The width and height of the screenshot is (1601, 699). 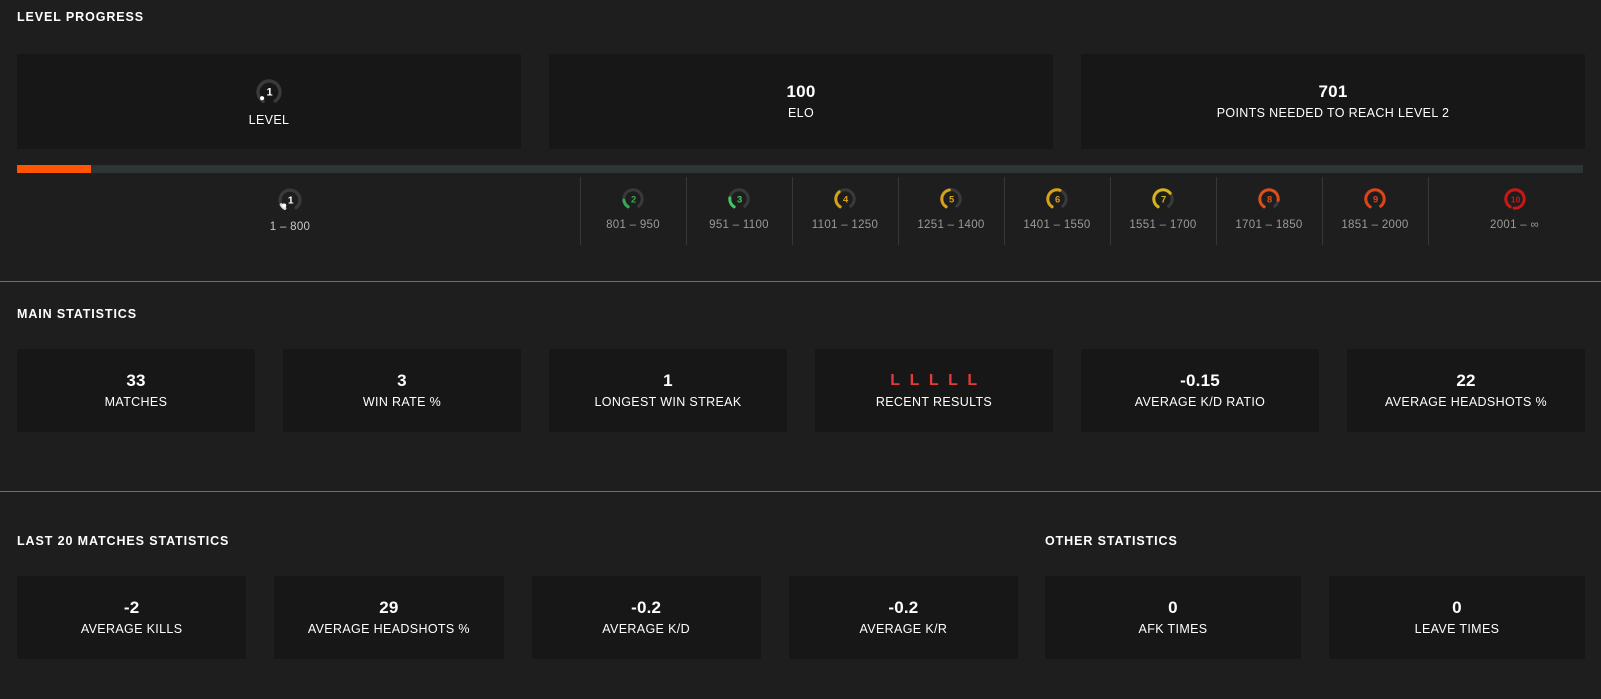 I want to click on last20-stat-label: AVERAGE HEADSHOTS %, so click(x=388, y=629).